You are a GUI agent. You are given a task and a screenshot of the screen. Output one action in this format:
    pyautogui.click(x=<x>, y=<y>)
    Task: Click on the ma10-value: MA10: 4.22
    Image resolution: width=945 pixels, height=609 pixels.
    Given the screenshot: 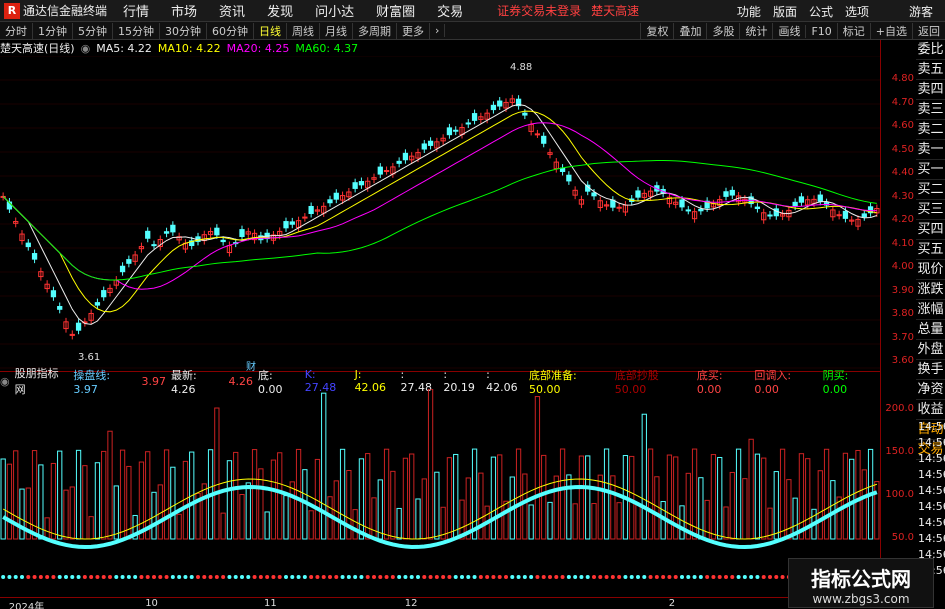 What is the action you would take?
    pyautogui.click(x=189, y=48)
    